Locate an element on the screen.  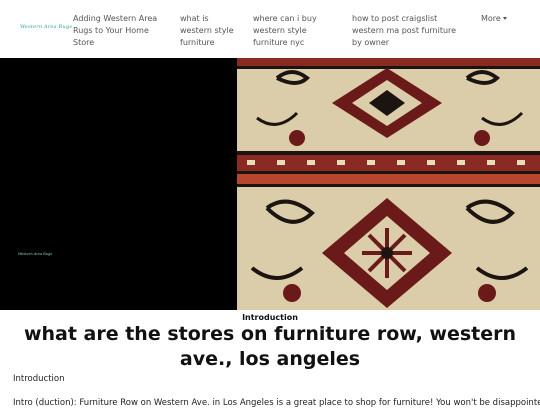
chevron-down-icon is located at coordinates (504, 18).